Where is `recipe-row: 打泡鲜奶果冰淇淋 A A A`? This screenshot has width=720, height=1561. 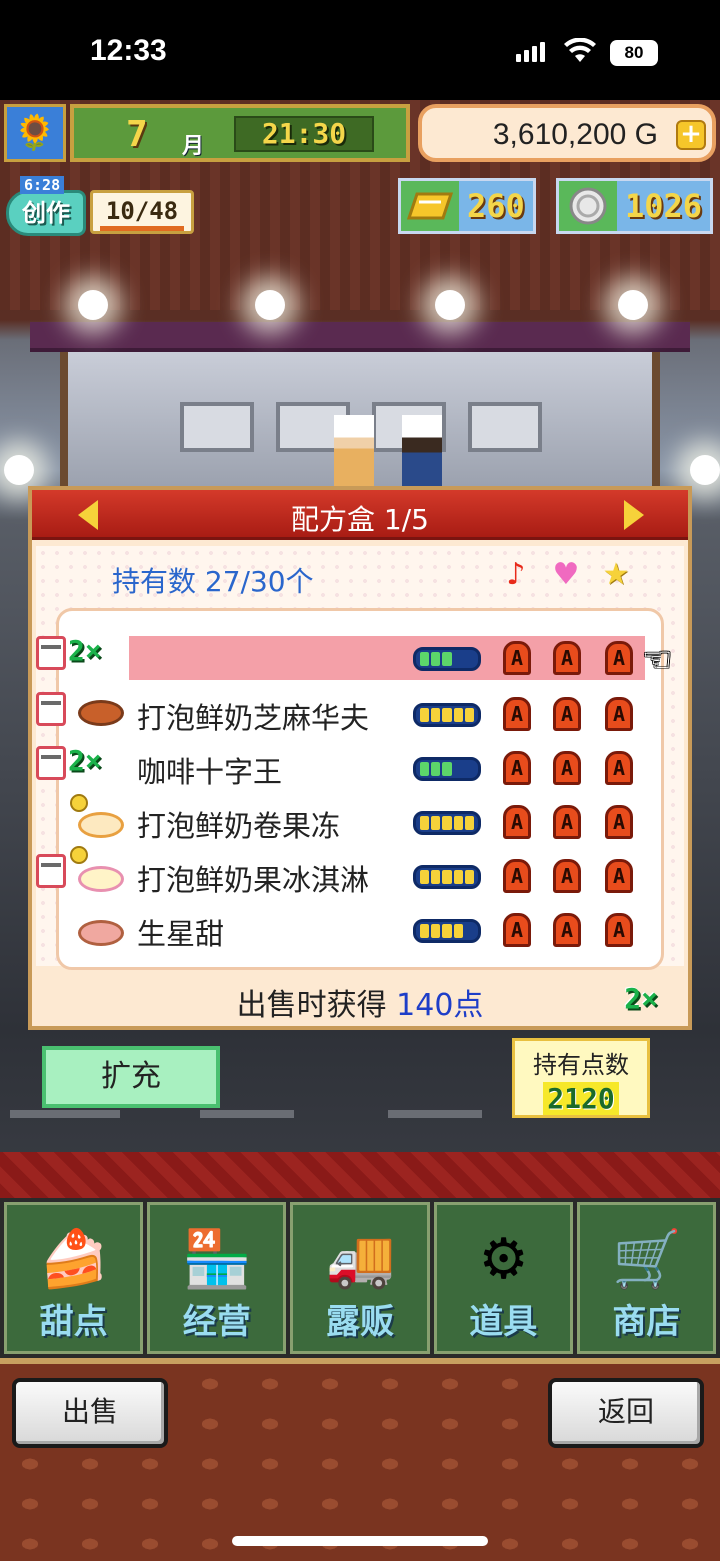 recipe-row: 打泡鲜奶果冰淇淋 A A A is located at coordinates (360, 877).